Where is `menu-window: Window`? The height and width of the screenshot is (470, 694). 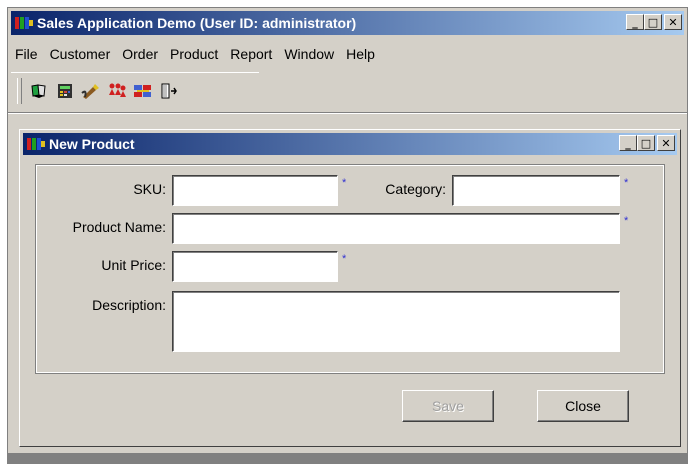
menu-window: Window is located at coordinates (309, 54).